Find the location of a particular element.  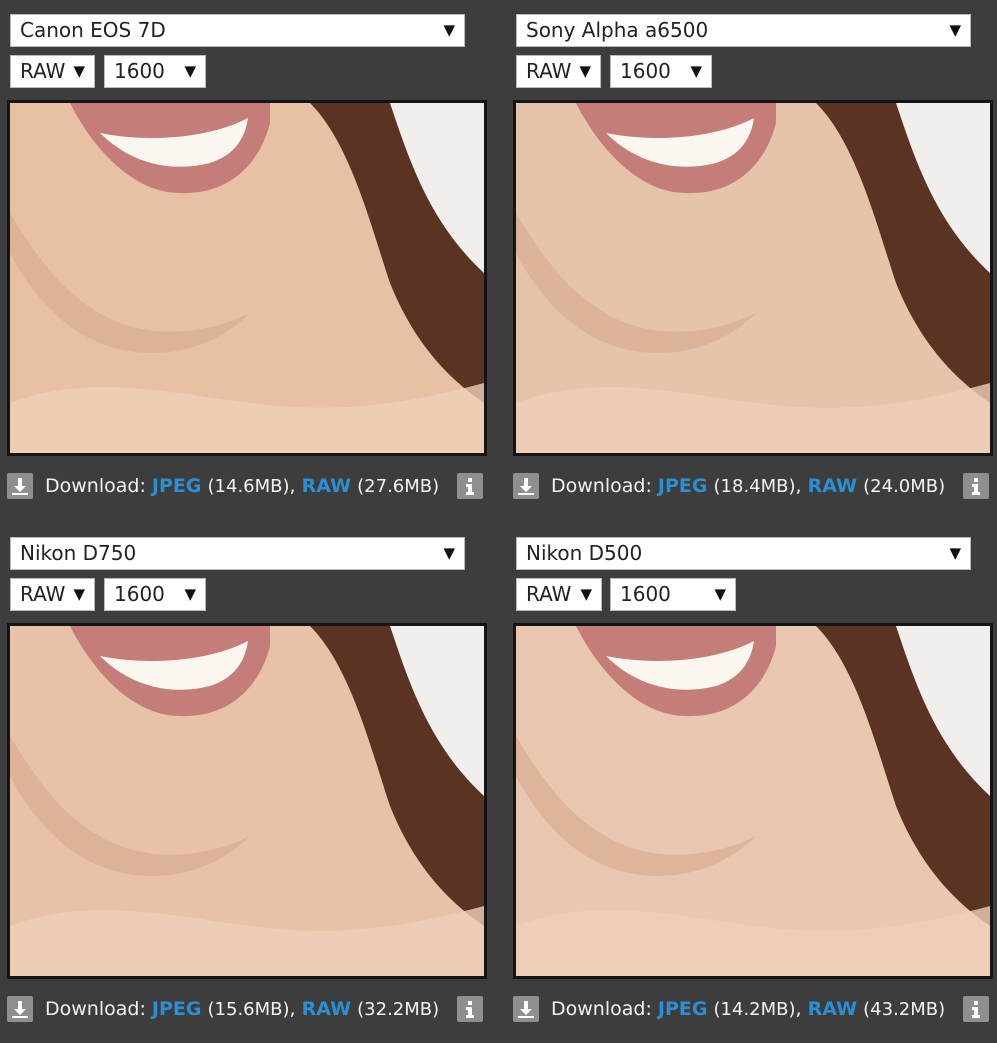

jpeg-size: (14.2MB) is located at coordinates (754, 1009).